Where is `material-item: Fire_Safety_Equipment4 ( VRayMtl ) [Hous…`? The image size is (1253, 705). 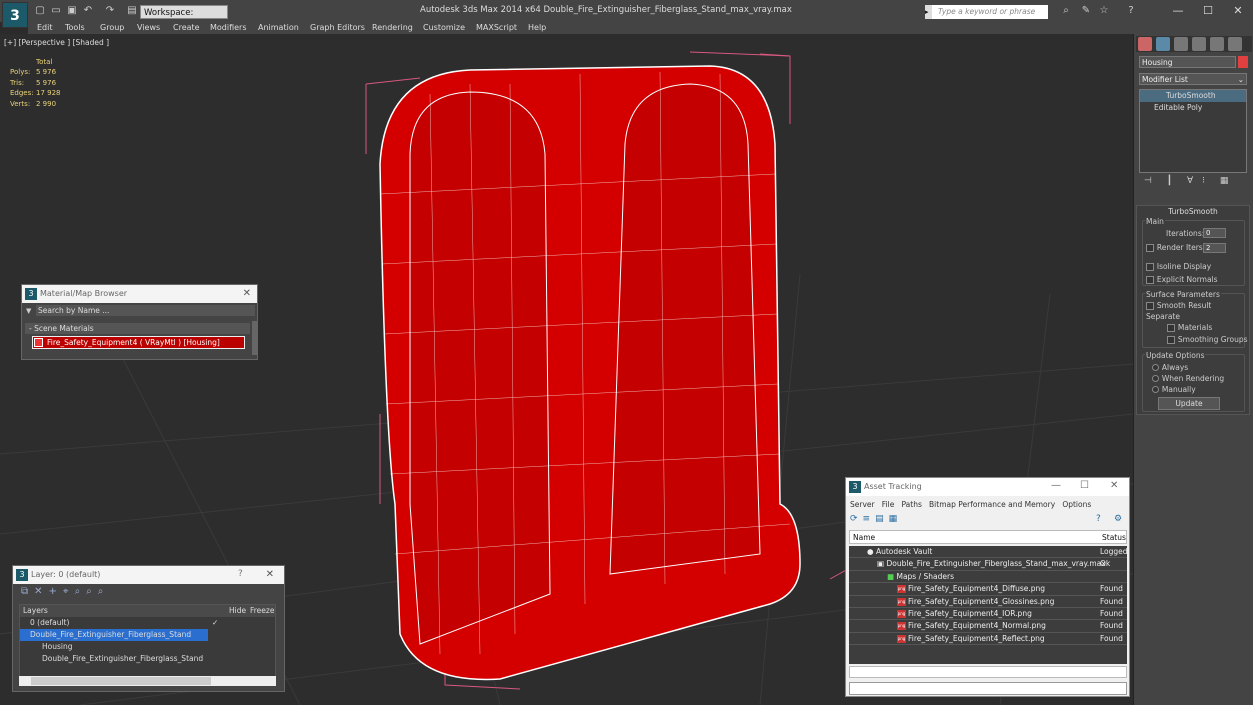
material-item: Fire_Safety_Equipment4 ( VRayMtl ) [Hous… is located at coordinates (138, 342).